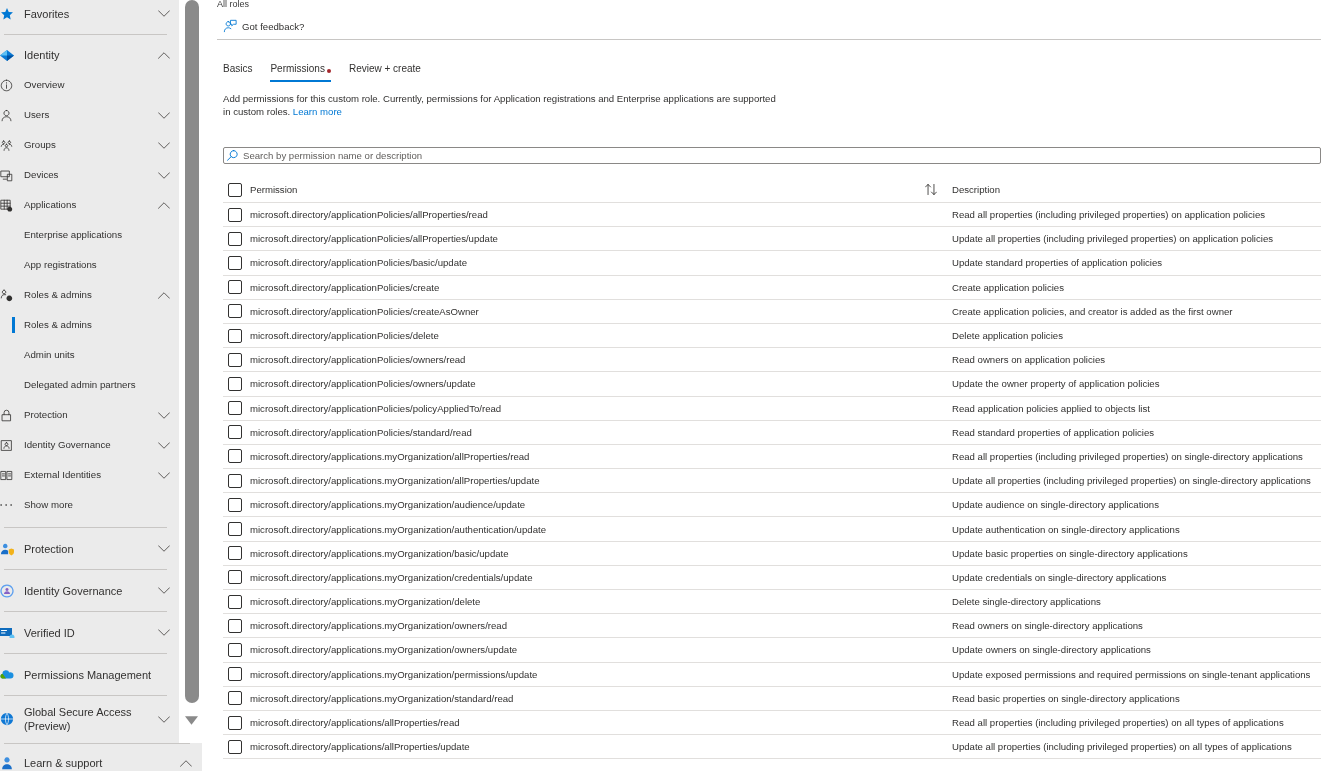 This screenshot has width=1321, height=771. Describe the element at coordinates (384, 72) in the screenshot. I see `tab: Review + create` at that location.